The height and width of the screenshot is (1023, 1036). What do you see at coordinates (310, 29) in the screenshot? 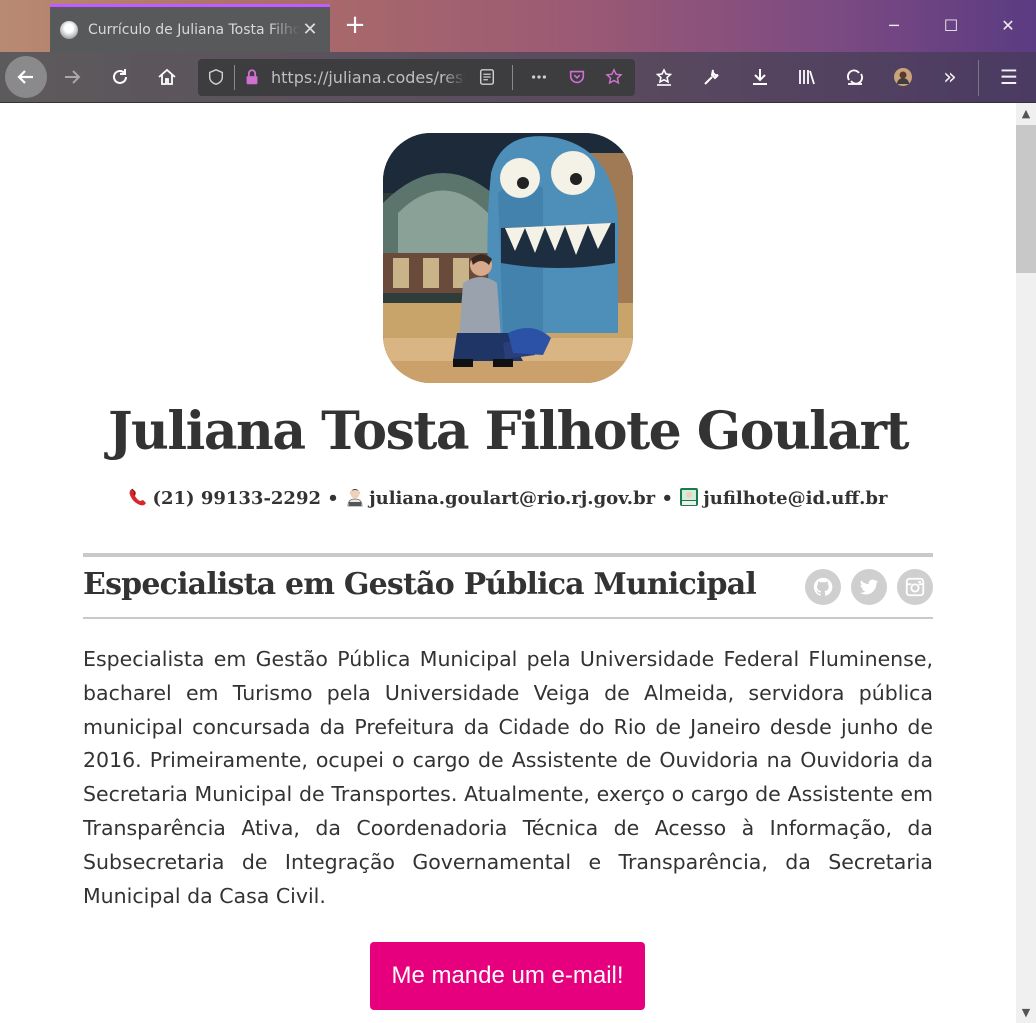
I see `tab-close-icon: ✕` at bounding box center [310, 29].